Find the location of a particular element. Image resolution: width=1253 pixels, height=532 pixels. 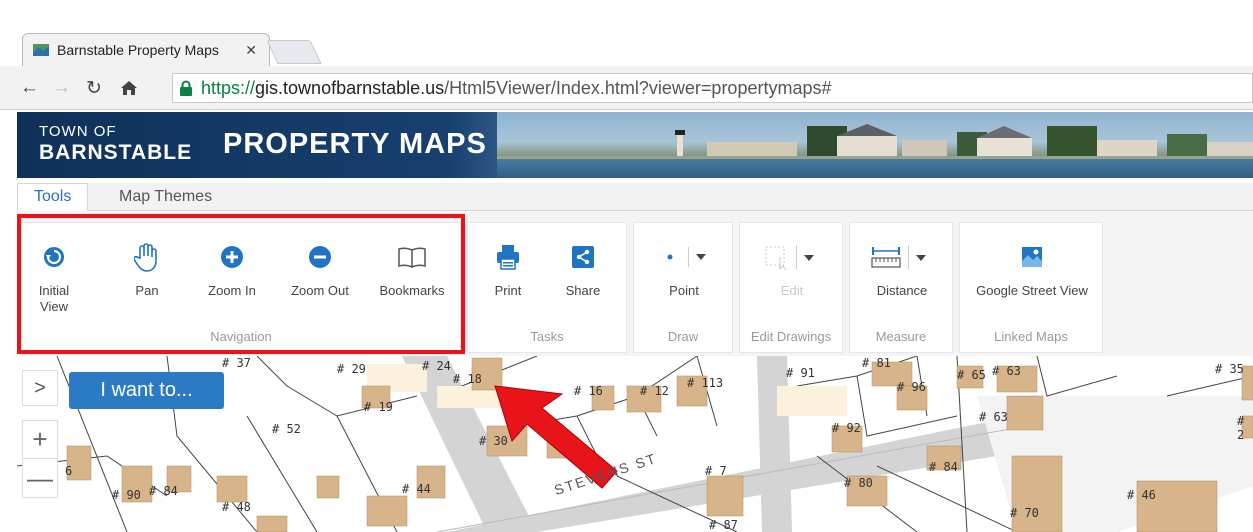

map-favicon-icon is located at coordinates (41, 50).